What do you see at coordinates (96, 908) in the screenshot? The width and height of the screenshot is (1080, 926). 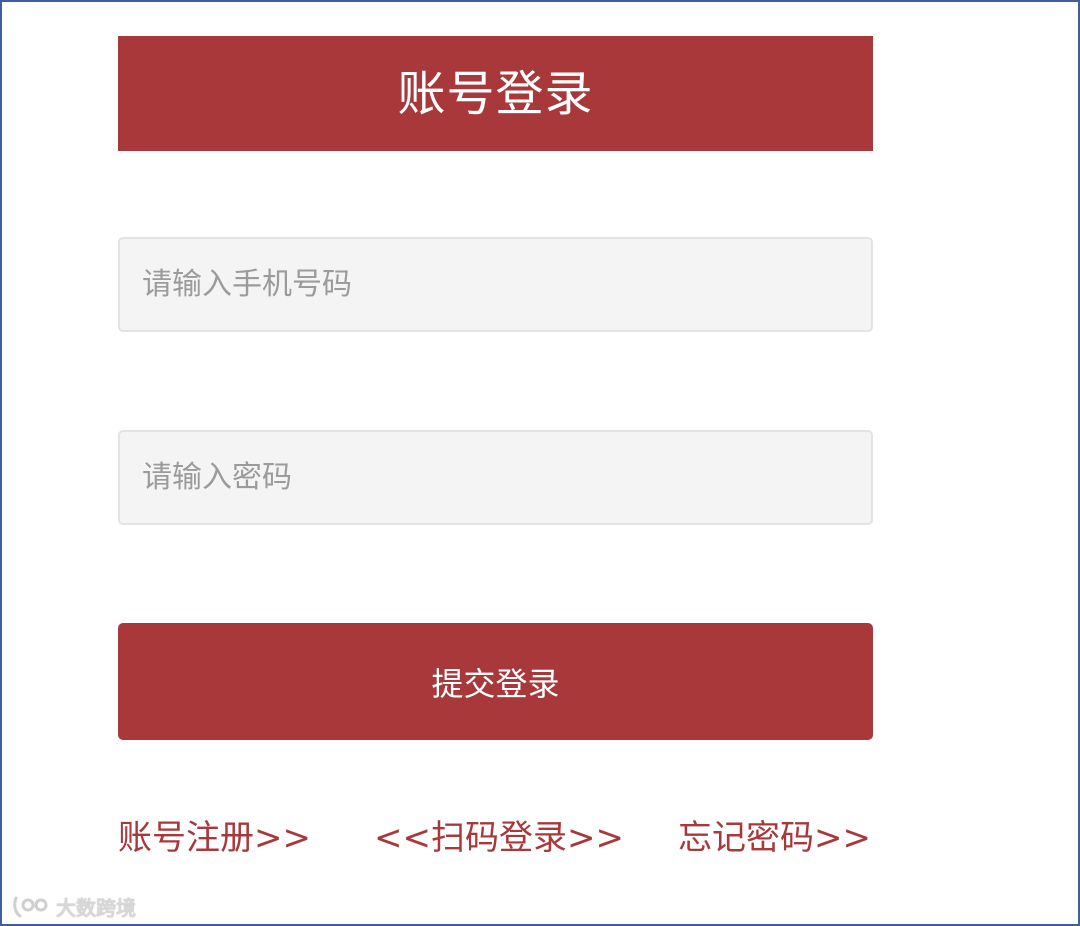 I see `watermark-text: 大数跨境` at bounding box center [96, 908].